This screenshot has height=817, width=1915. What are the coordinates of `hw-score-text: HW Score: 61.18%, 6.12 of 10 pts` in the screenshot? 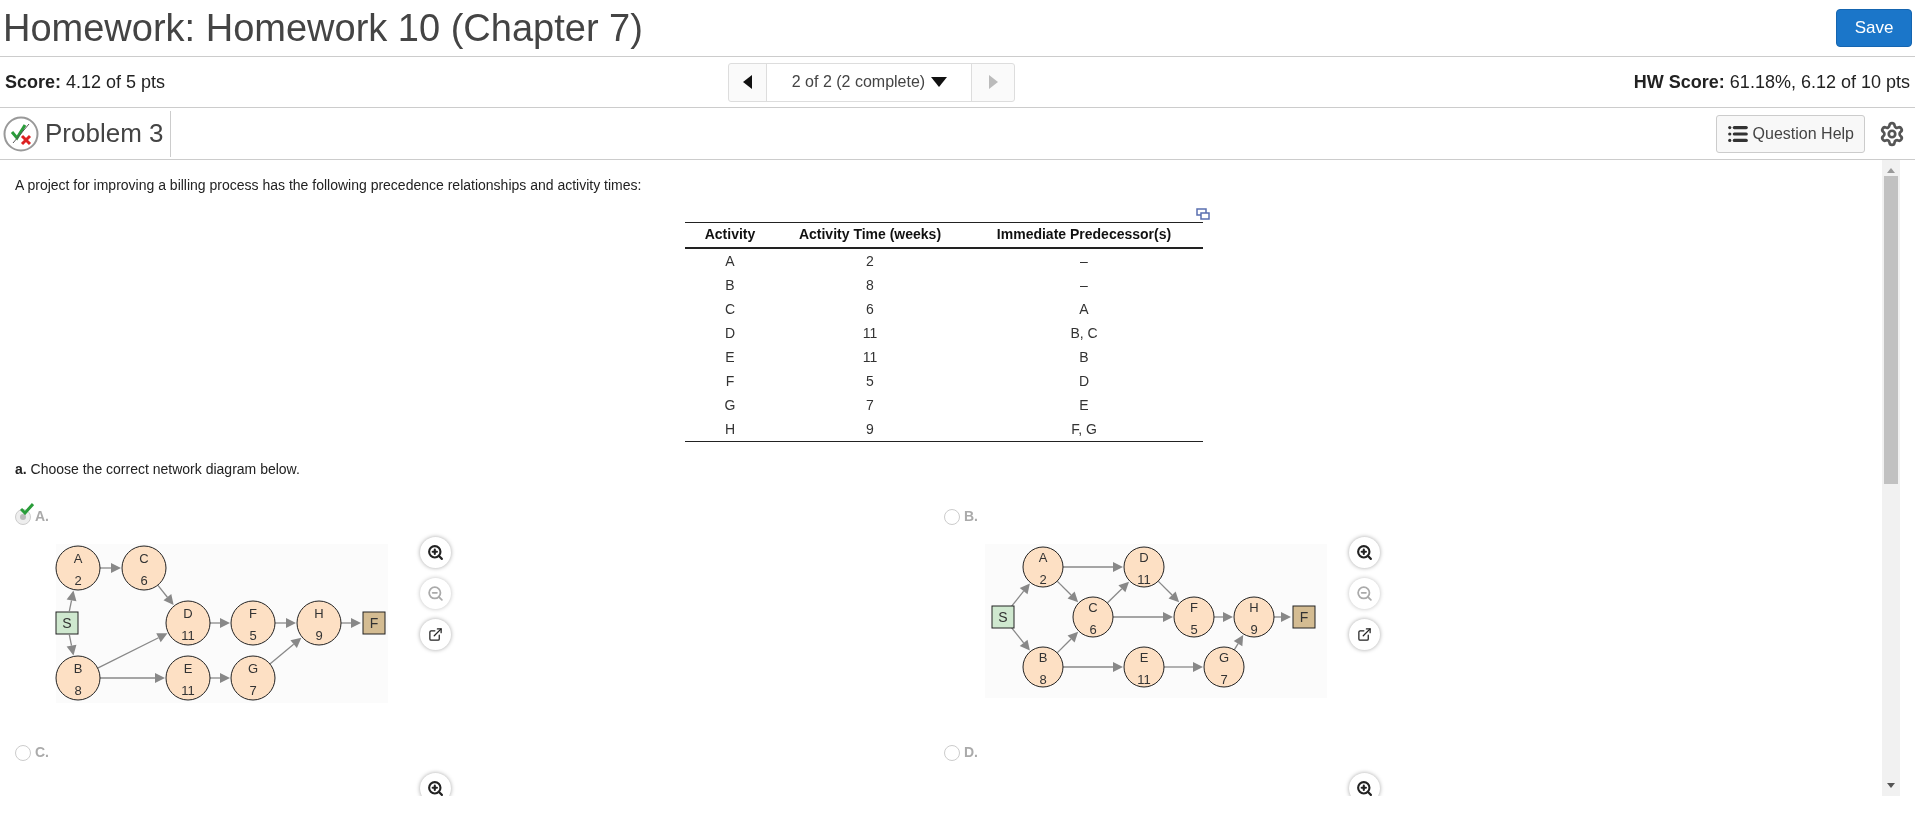 It's located at (1771, 82).